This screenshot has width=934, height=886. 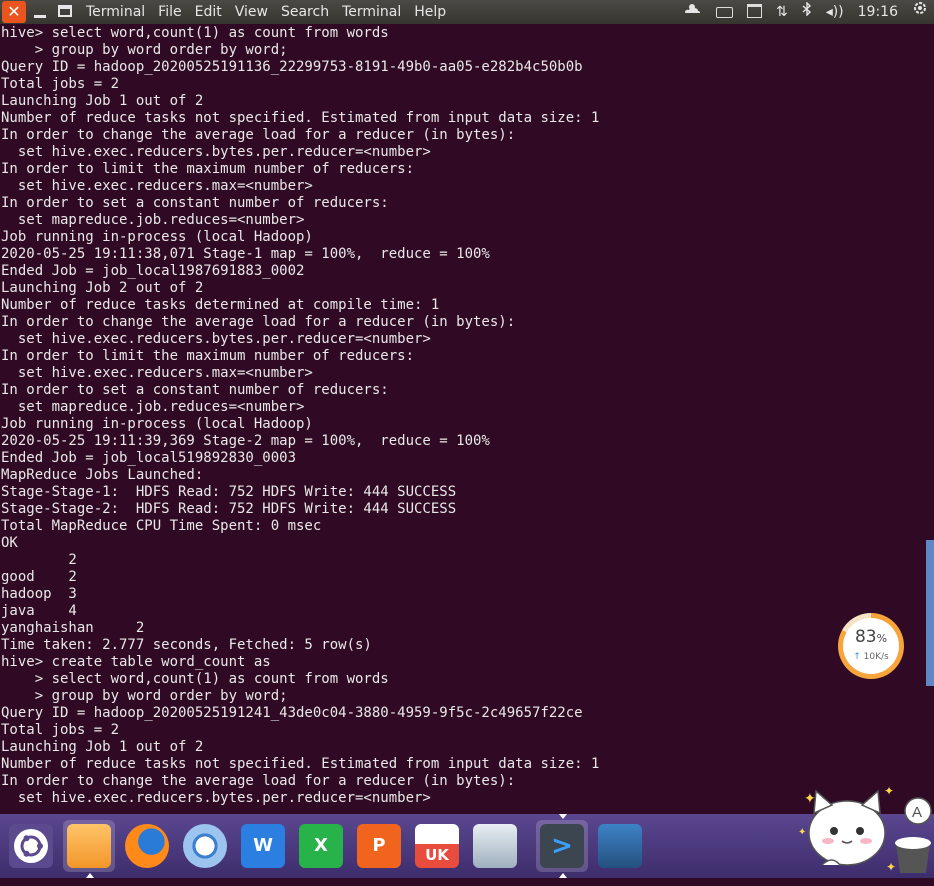 What do you see at coordinates (835, 12) in the screenshot?
I see `volume-icon: ◂))` at bounding box center [835, 12].